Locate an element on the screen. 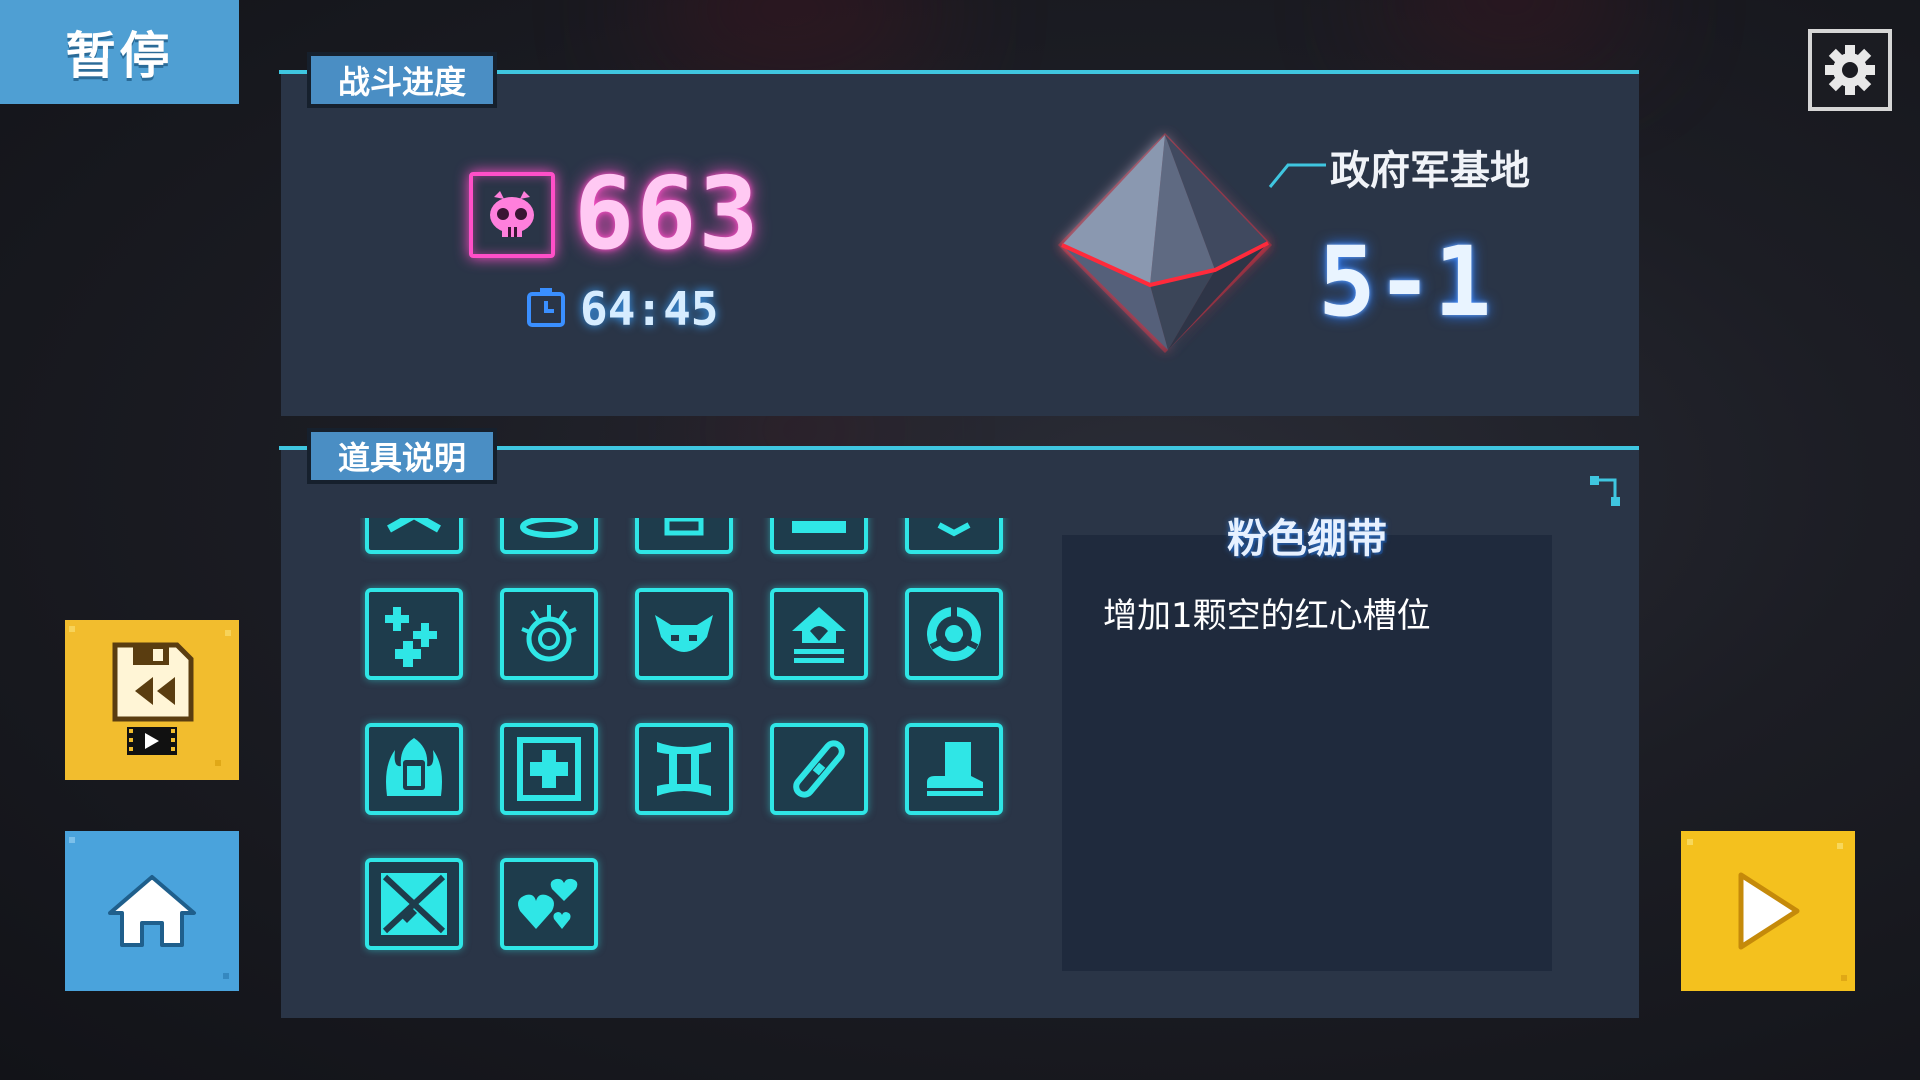  battle-progress-title: 战斗进度 is located at coordinates (401, 82).